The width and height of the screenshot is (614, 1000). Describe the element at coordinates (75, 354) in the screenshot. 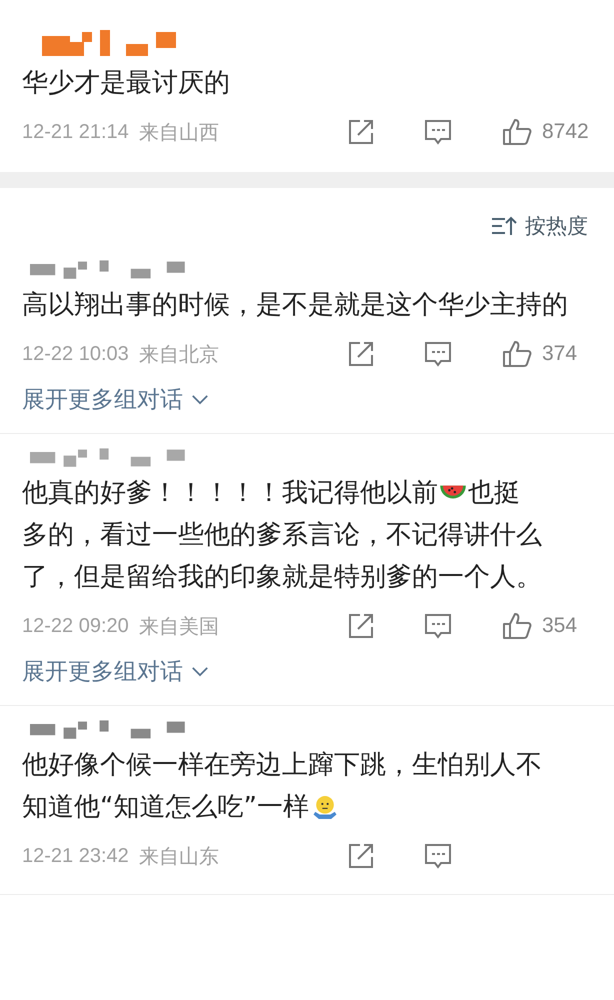

I see `comment-time: 12-22 10:03` at that location.